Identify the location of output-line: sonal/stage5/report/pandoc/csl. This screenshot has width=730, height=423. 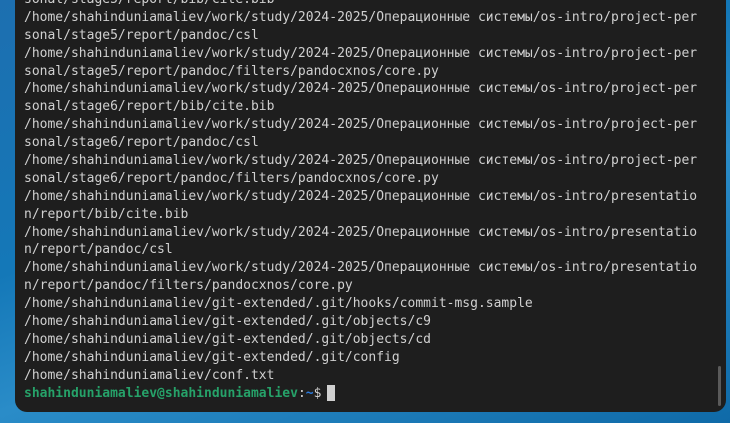
(141, 35).